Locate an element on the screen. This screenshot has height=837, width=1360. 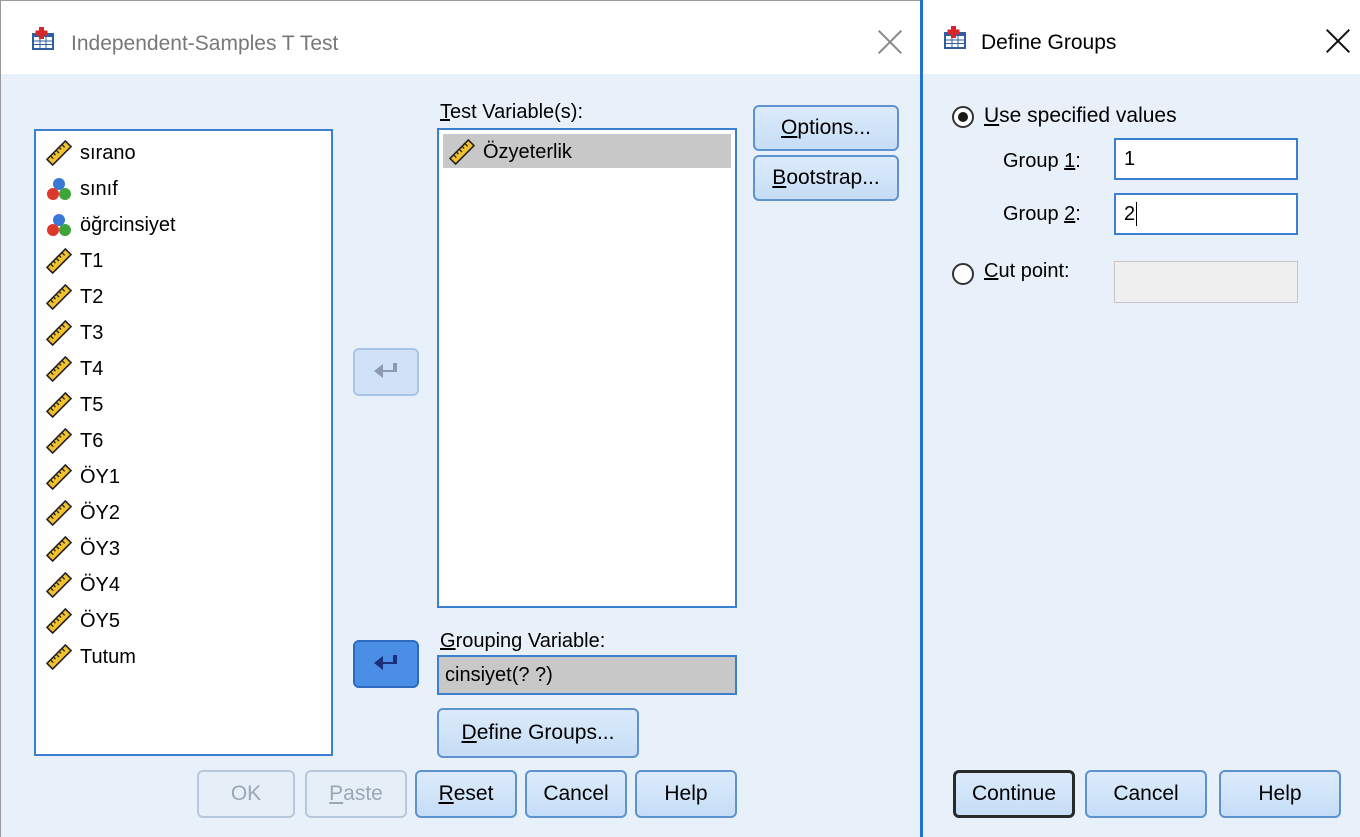
group2-label-prefix: Group is located at coordinates (1034, 214).